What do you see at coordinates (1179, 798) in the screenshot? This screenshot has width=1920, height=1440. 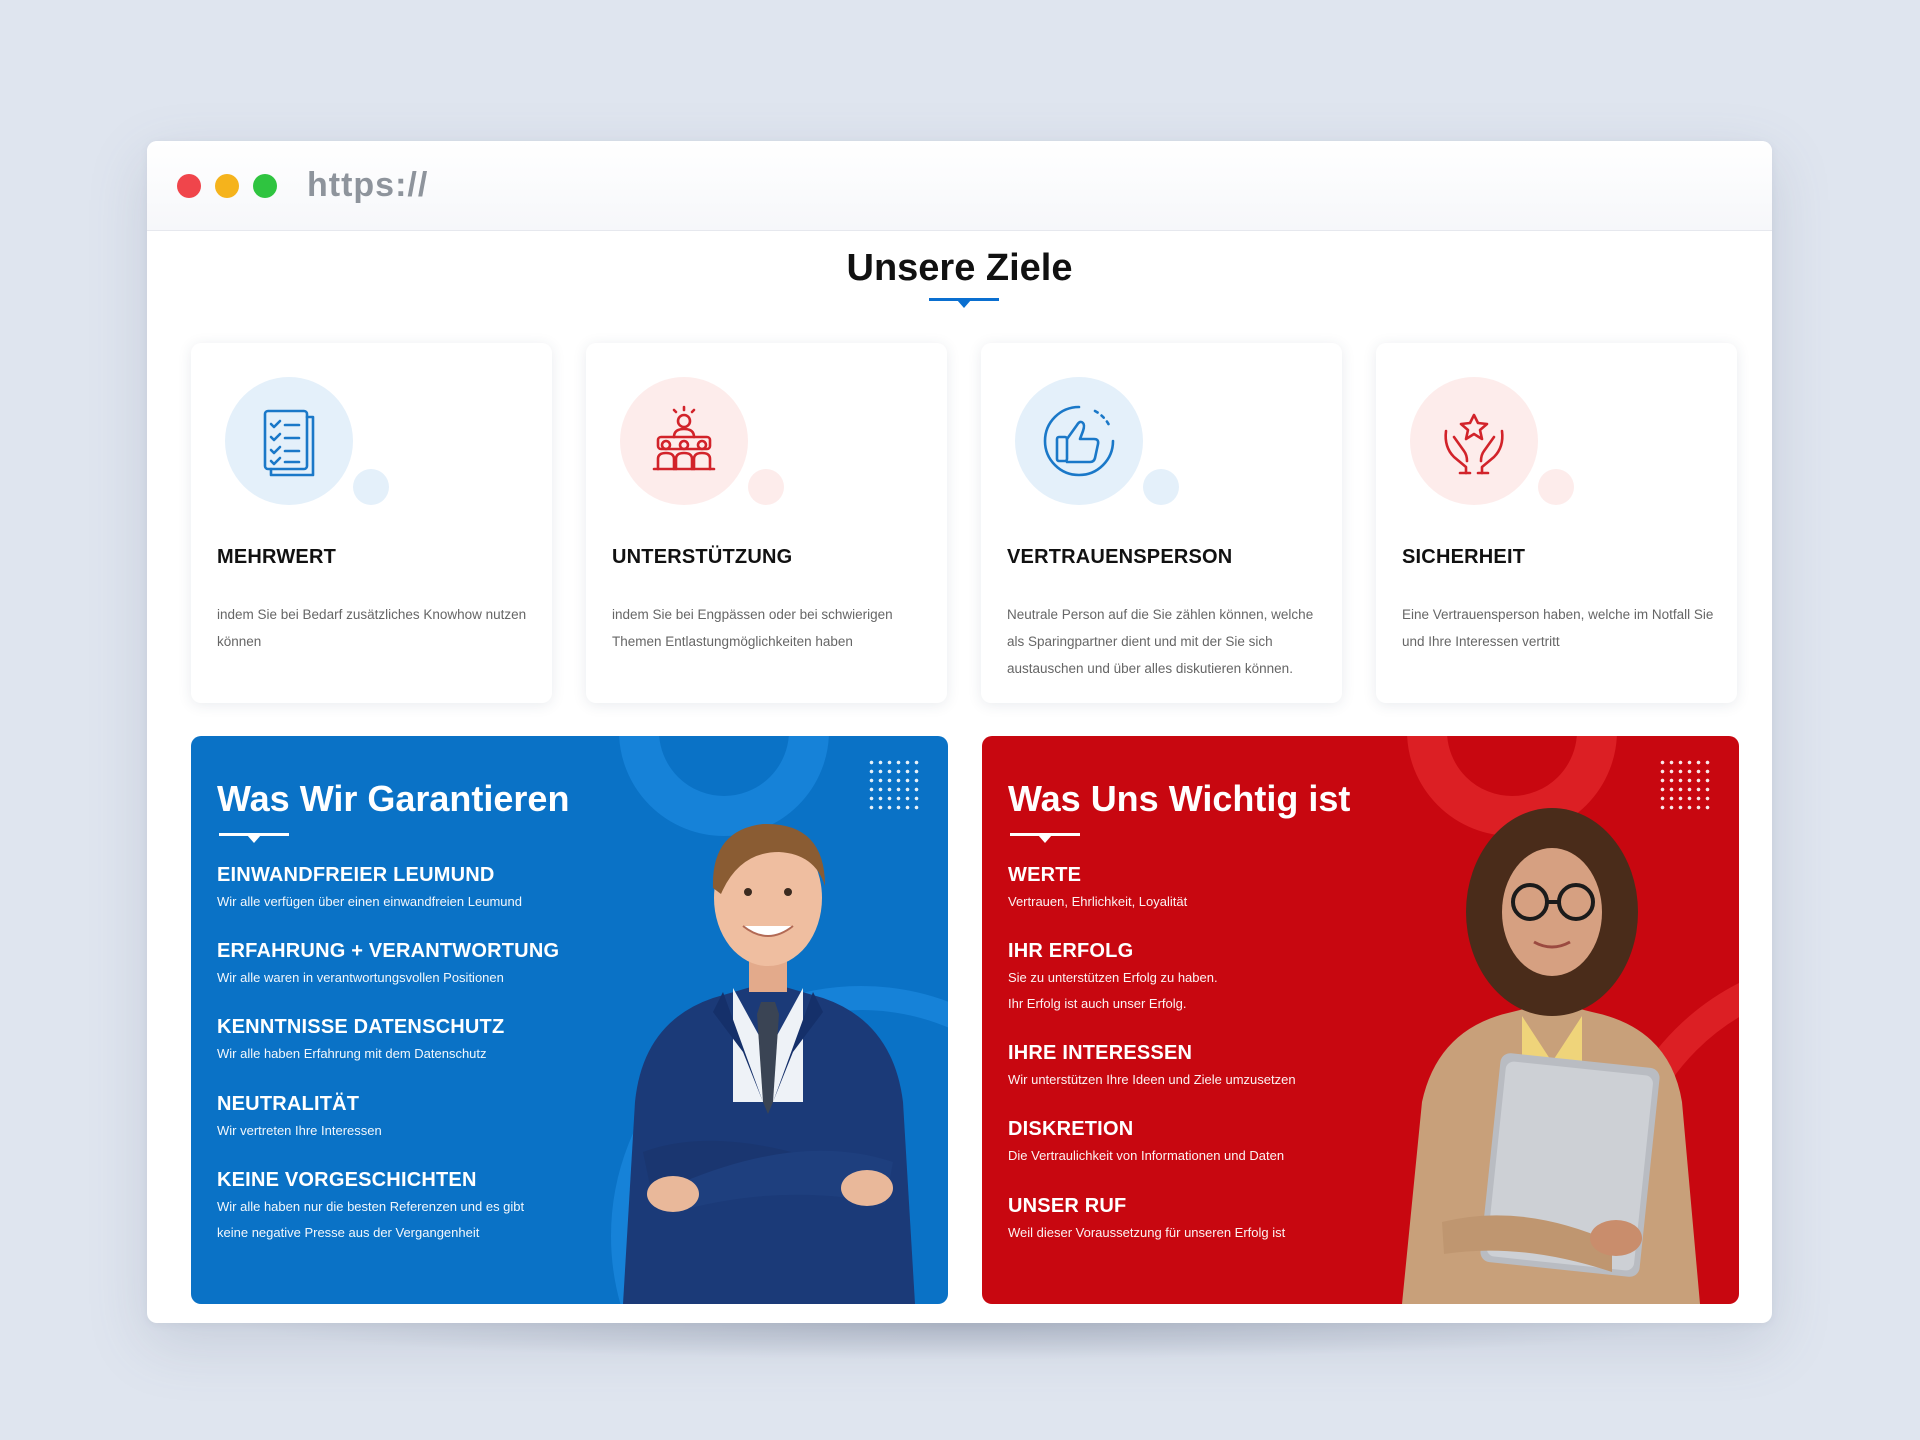 I see `values-title: Was Uns Wichtig ist` at bounding box center [1179, 798].